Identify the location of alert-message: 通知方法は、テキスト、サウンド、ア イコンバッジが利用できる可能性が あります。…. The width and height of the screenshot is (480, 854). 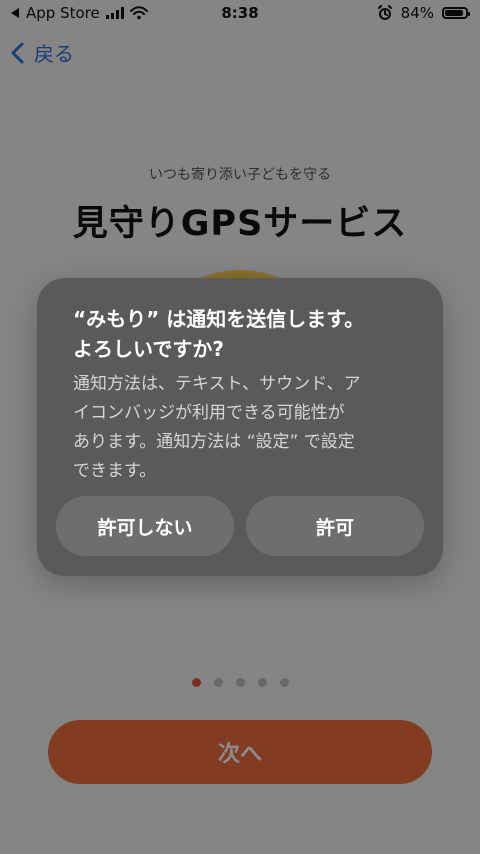
(243, 428).